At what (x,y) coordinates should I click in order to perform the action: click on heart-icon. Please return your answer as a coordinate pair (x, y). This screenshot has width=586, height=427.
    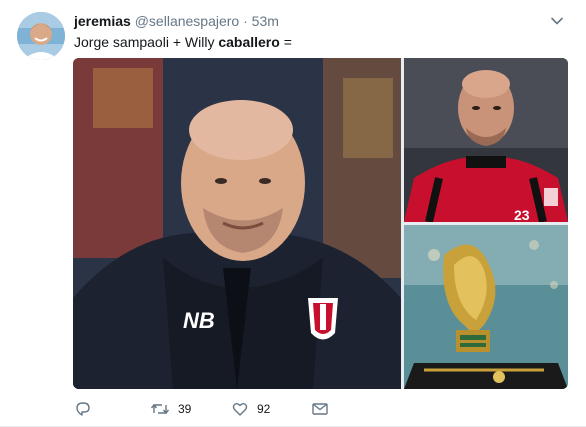
    Looking at the image, I should click on (240, 409).